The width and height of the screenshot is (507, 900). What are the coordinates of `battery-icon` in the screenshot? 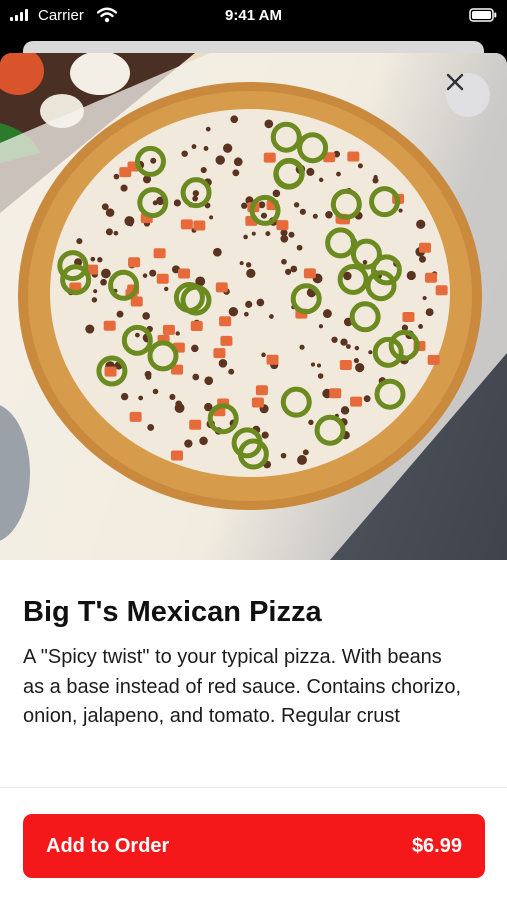 It's located at (483, 15).